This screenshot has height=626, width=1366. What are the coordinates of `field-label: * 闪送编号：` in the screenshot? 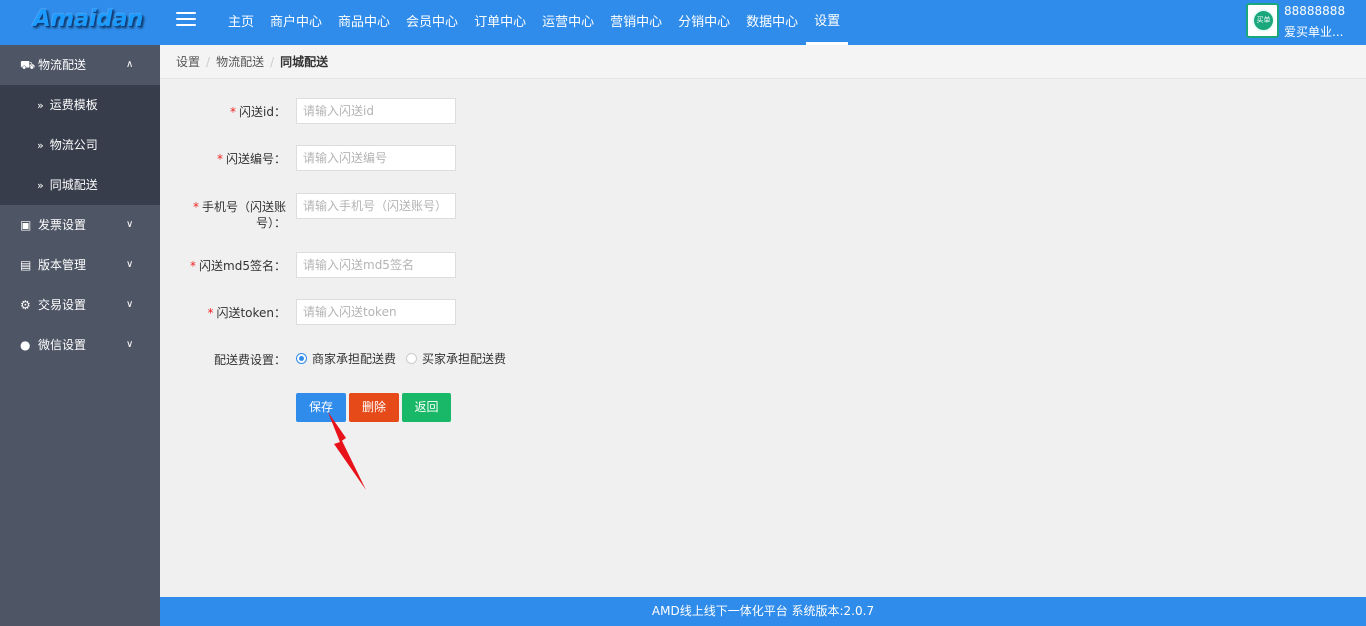 It's located at (233, 159).